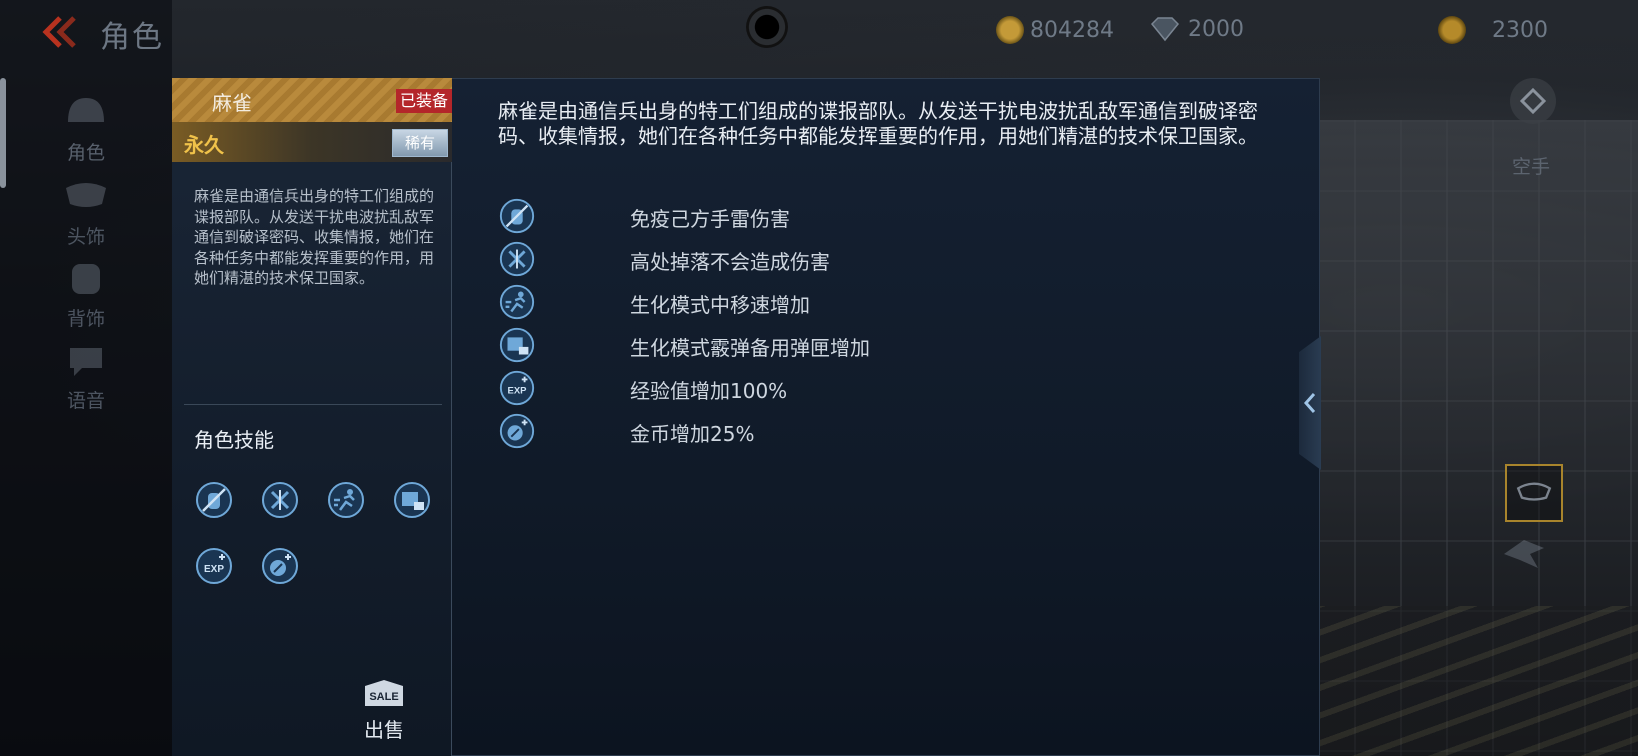 The height and width of the screenshot is (756, 1638). Describe the element at coordinates (750, 348) in the screenshot. I see `feature-text: 生化模式霰弹备用弹匣增加` at that location.